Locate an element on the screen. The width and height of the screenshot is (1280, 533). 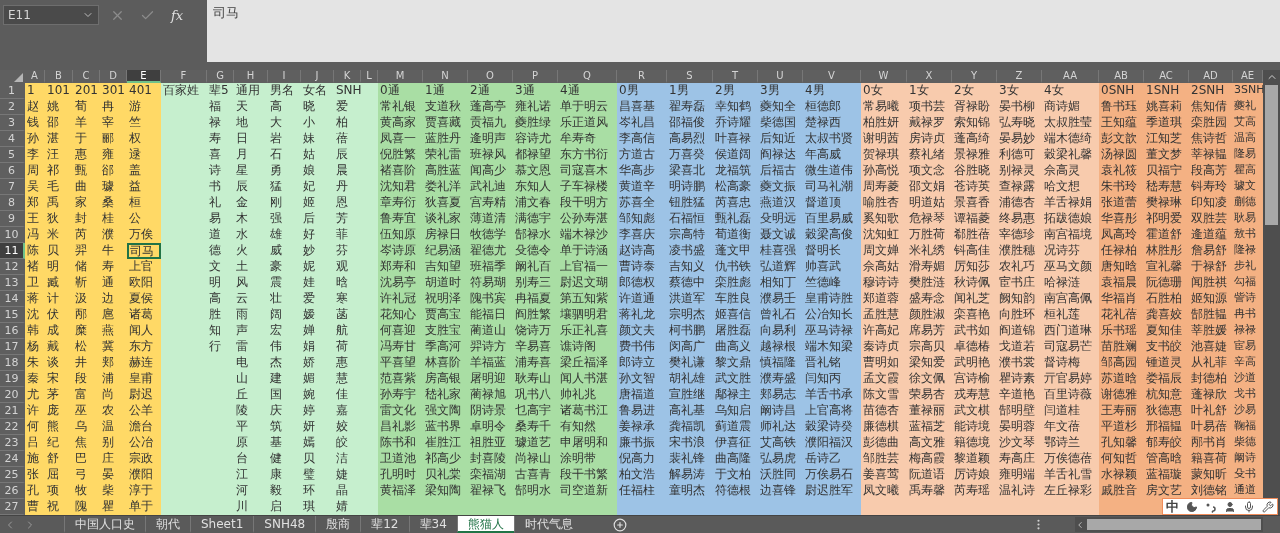
sheet-tab: SNH48 is located at coordinates (284, 524).